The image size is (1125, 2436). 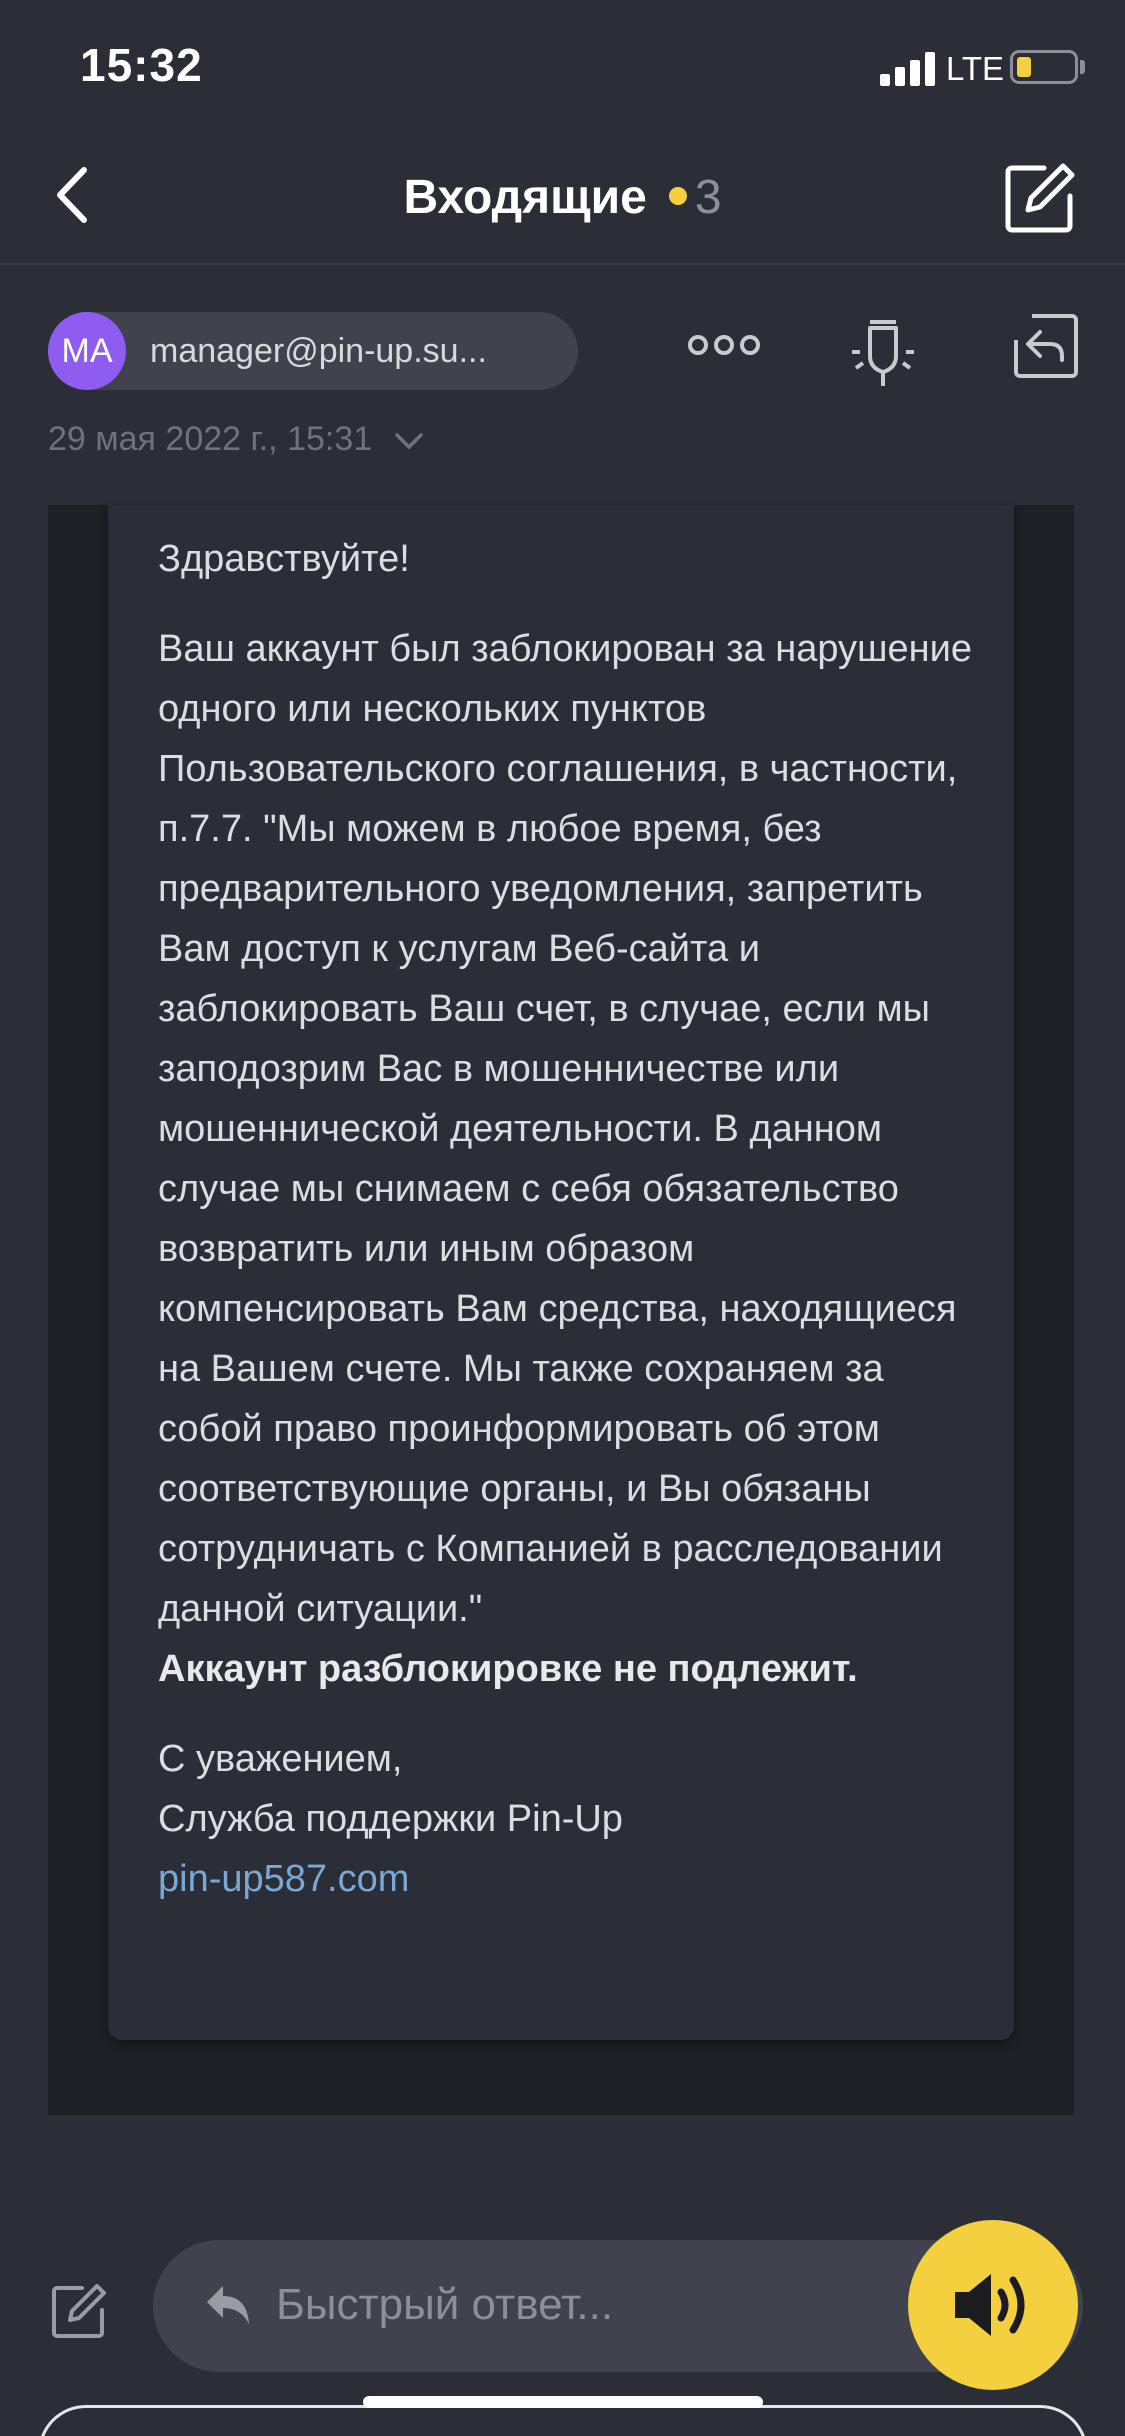 I want to click on bottom-sheet-edge, so click(x=563, y=2420).